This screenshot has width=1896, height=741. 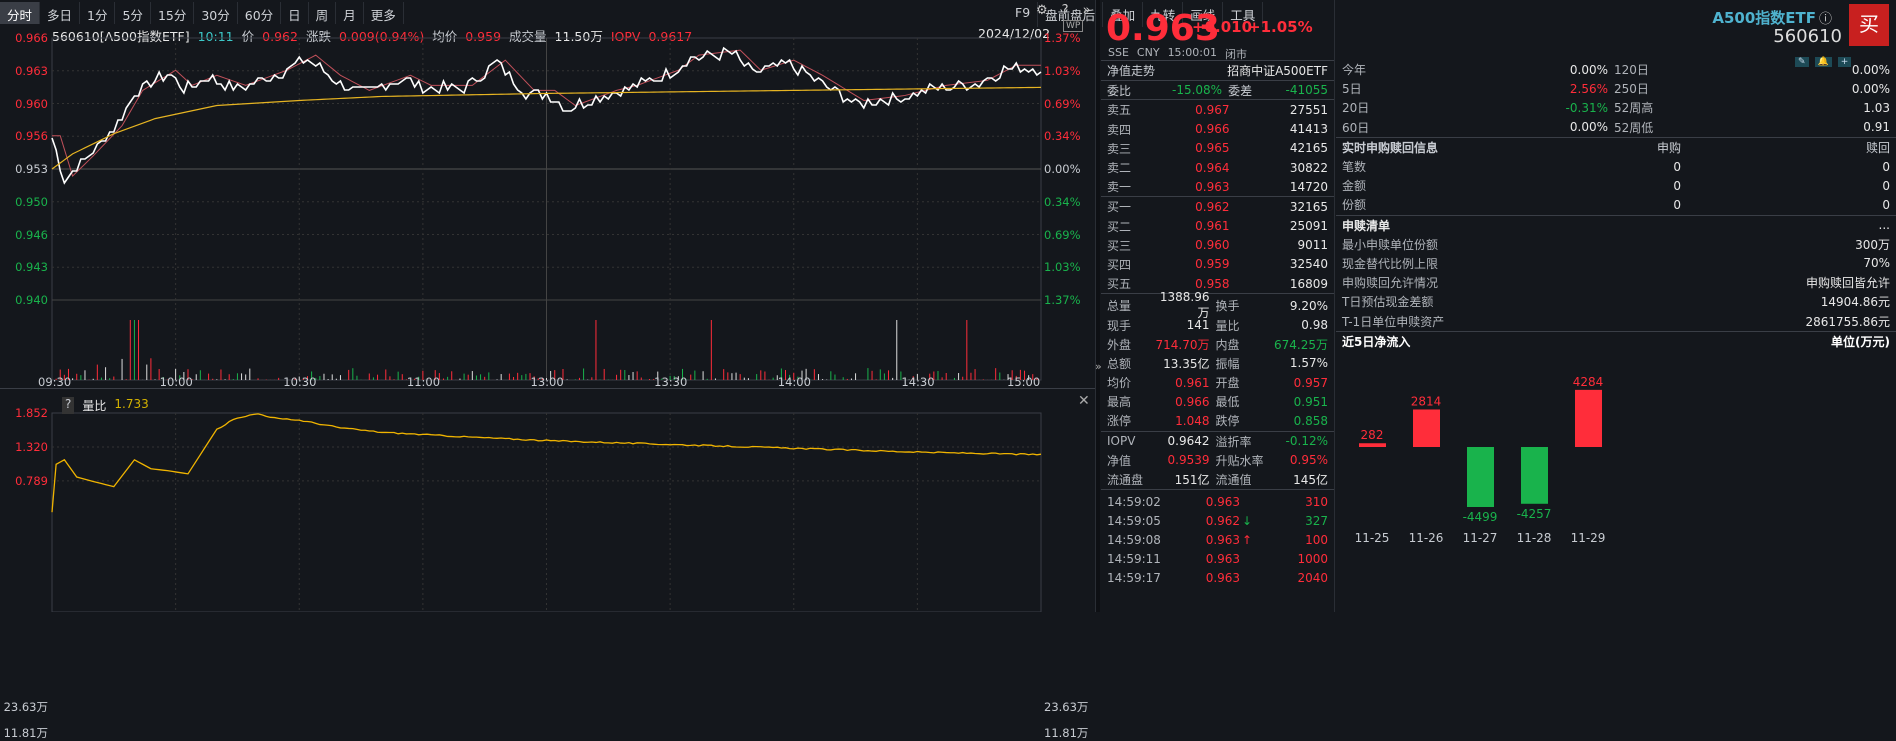 I want to click on ask-price: 0.967, so click(x=1212, y=109).